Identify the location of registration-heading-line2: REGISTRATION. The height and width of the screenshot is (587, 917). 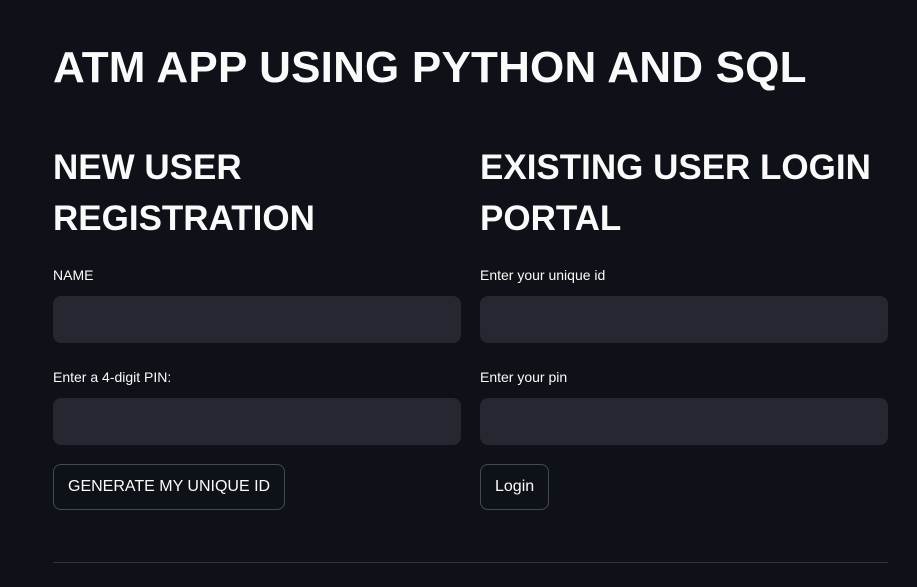
(184, 218).